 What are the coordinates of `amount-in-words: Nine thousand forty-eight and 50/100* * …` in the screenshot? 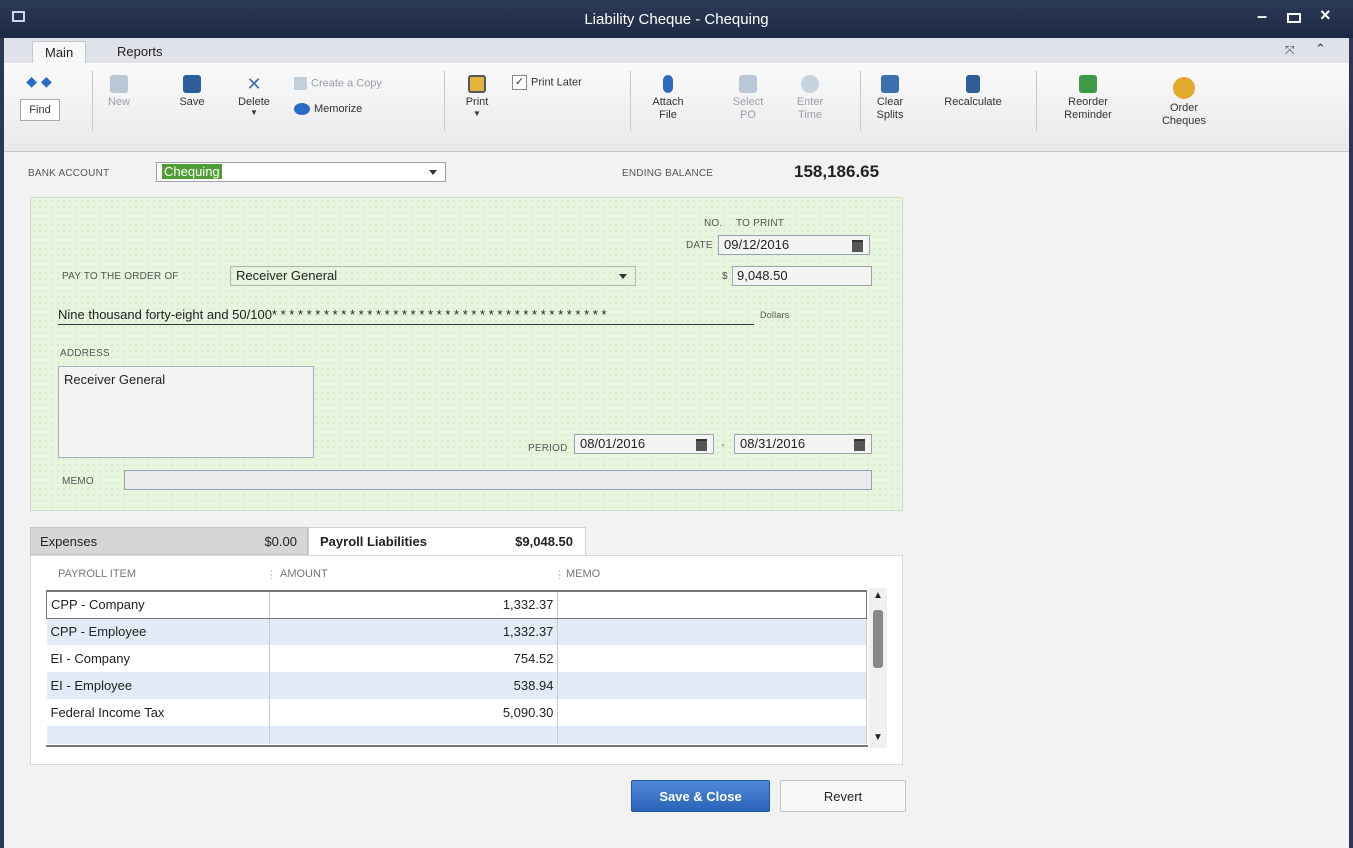 It's located at (406, 316).